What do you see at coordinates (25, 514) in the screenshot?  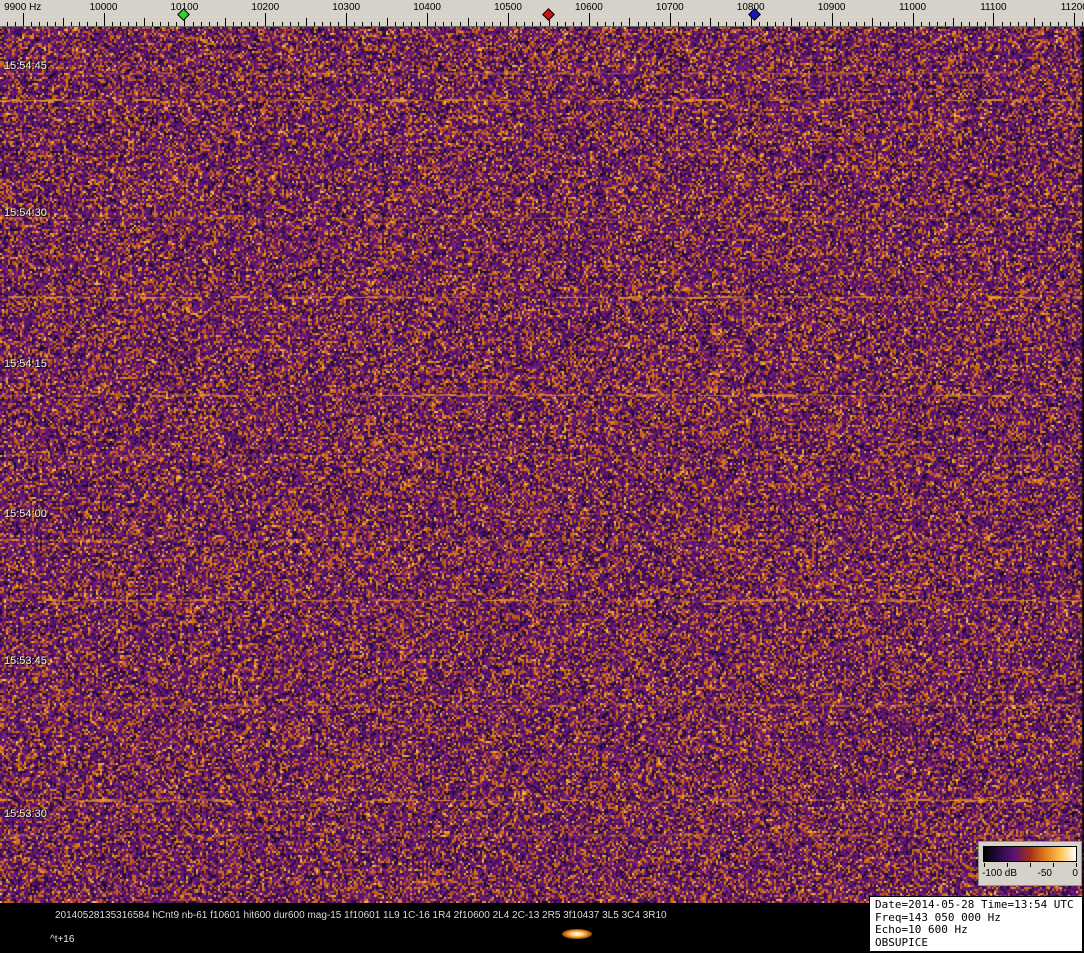 I see `time-label: 15:54:00` at bounding box center [25, 514].